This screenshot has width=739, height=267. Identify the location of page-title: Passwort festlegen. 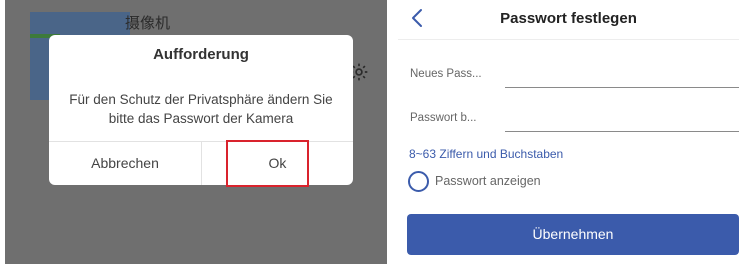
(568, 18).